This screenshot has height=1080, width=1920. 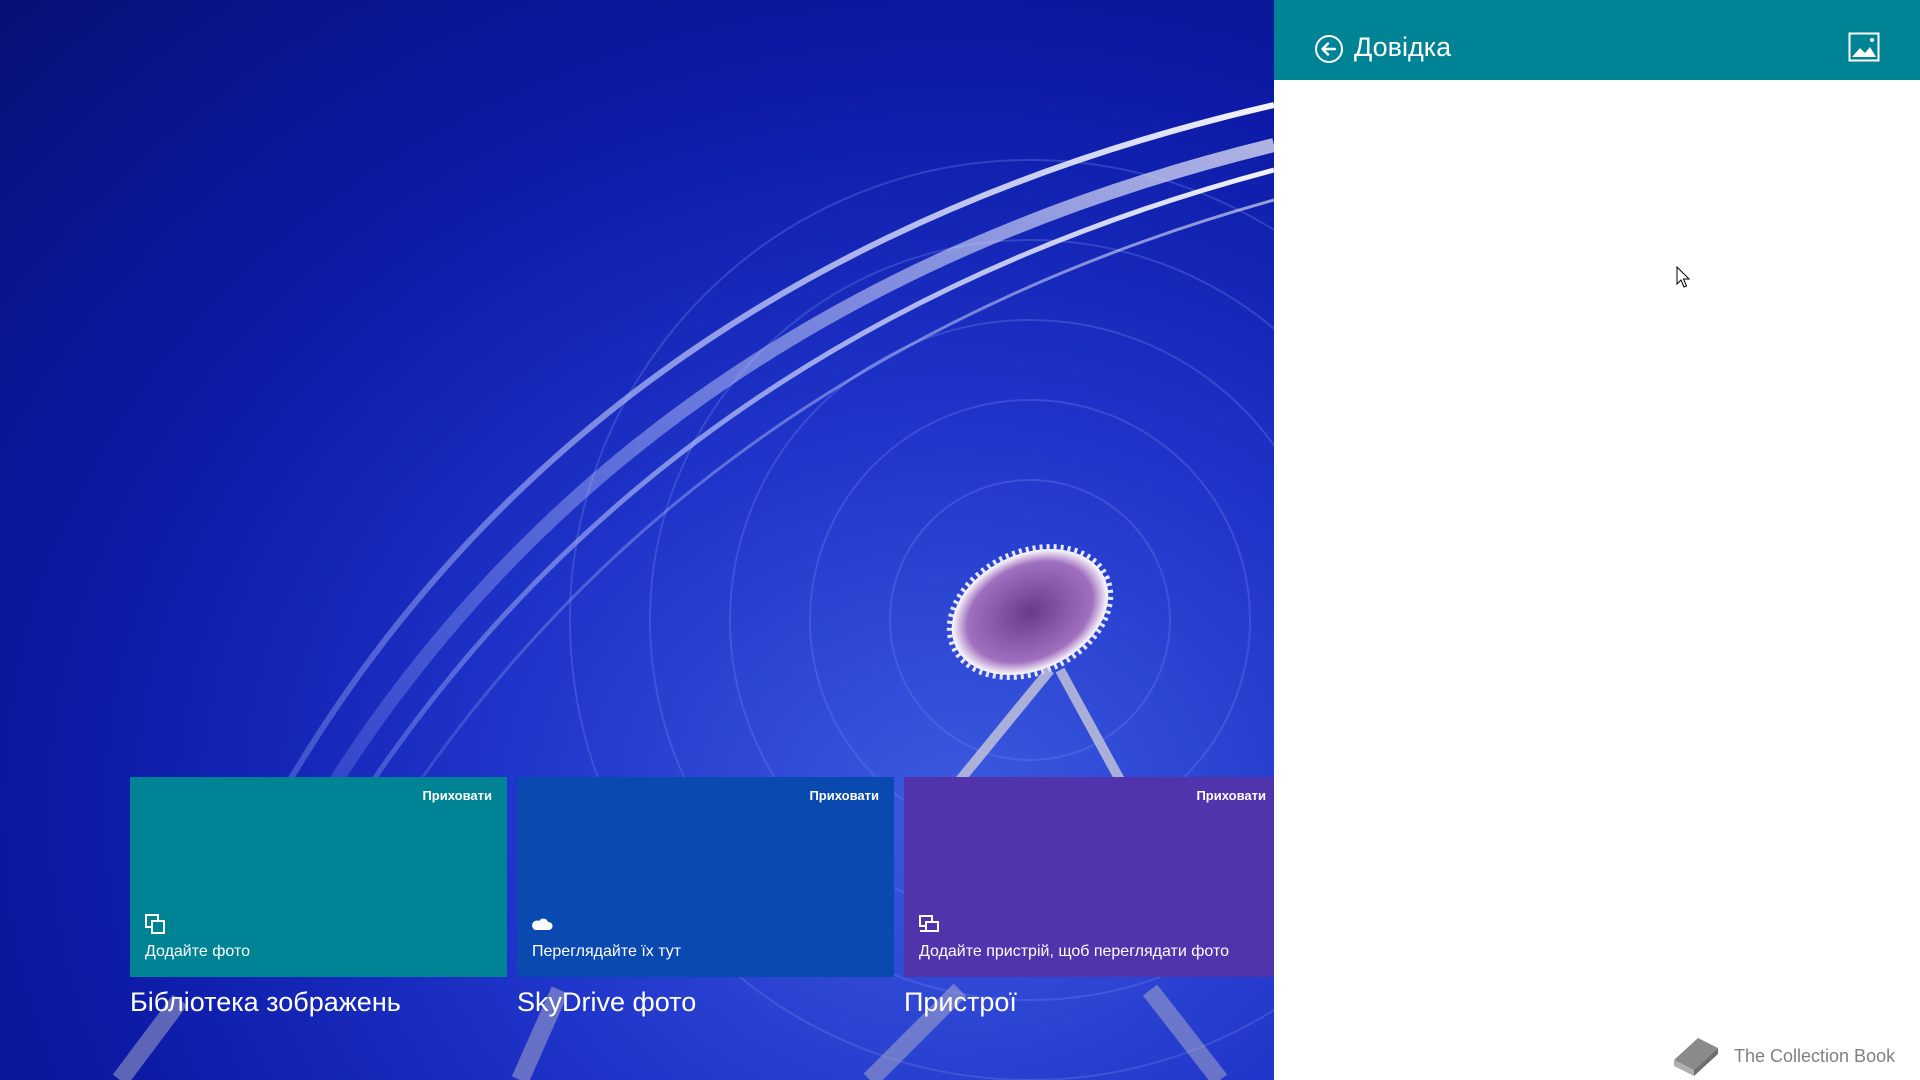 I want to click on image-icon, so click(x=1864, y=47).